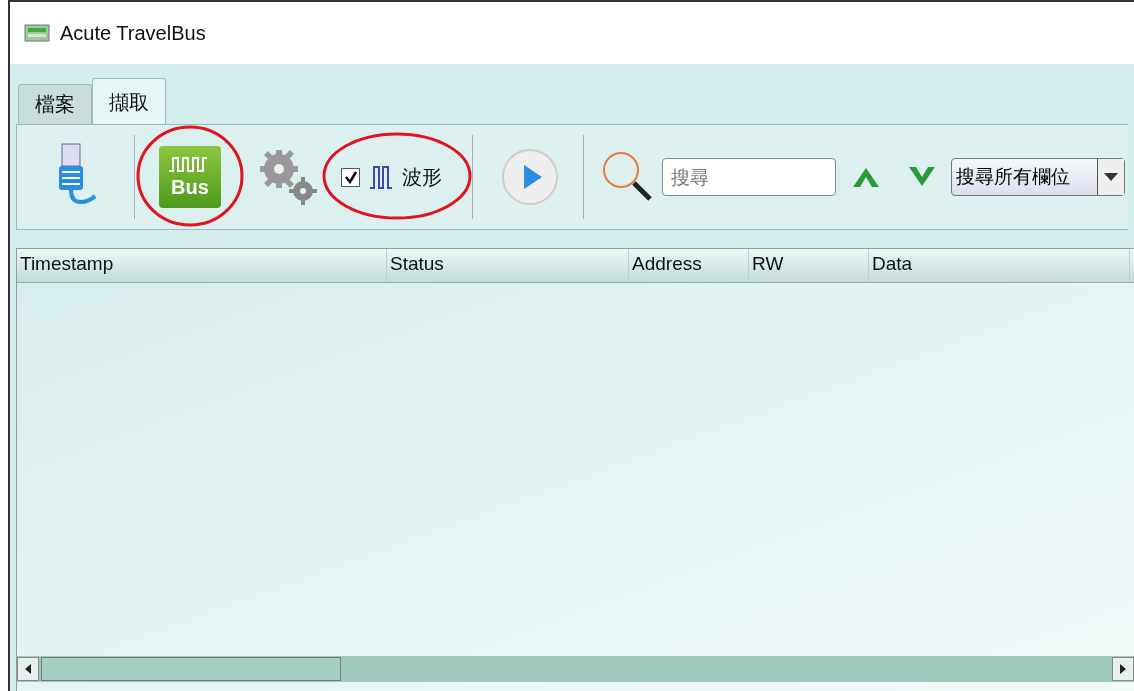  Describe the element at coordinates (1038, 177) in the screenshot. I see `search-scope-dropdown: 搜尋所有欄位` at that location.